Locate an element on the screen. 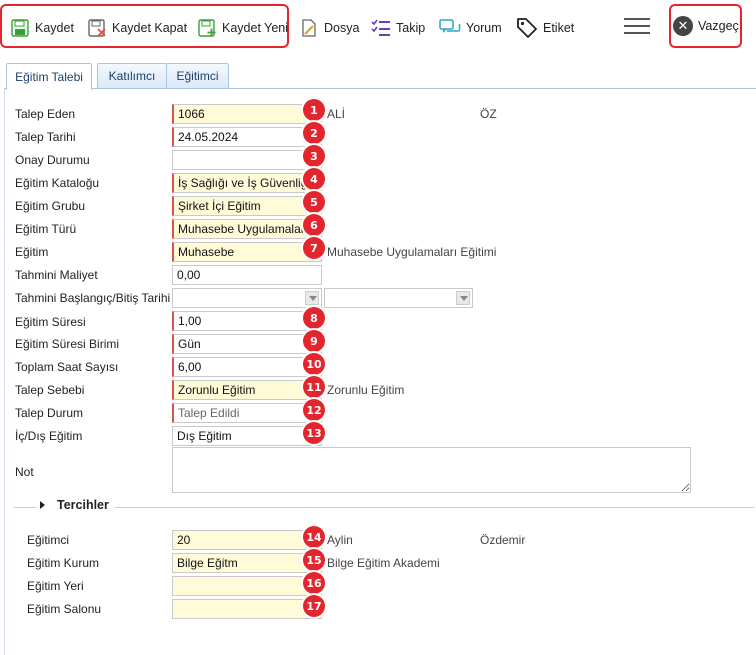 The image size is (756, 655). kurum-label: Eğitim Kurum is located at coordinates (63, 563).